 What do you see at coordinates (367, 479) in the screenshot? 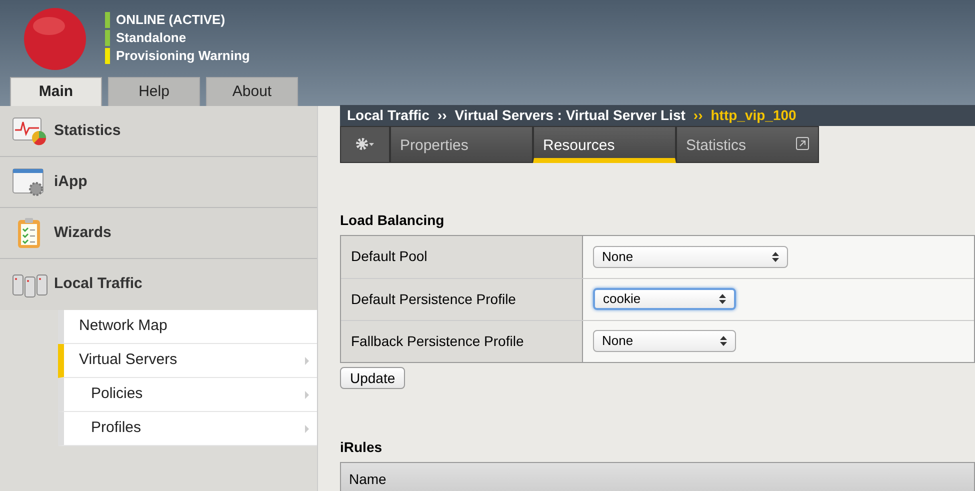
I see `column-header: Name` at bounding box center [367, 479].